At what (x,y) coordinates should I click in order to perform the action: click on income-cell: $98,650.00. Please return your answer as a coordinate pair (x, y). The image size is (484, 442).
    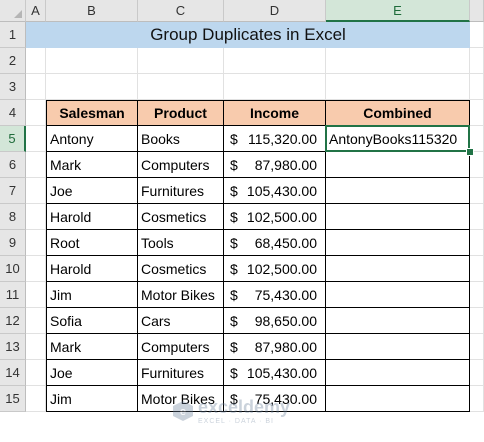
    Looking at the image, I should click on (275, 321).